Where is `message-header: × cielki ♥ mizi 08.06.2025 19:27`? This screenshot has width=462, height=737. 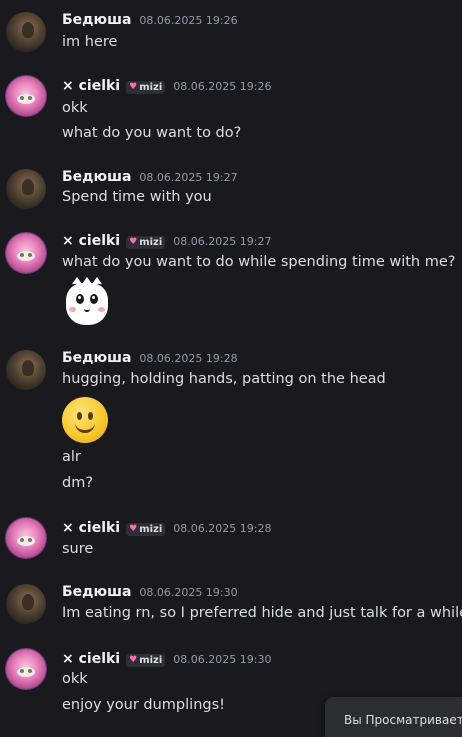 message-header: × cielki ♥ mizi 08.06.2025 19:27 is located at coordinates (166, 243).